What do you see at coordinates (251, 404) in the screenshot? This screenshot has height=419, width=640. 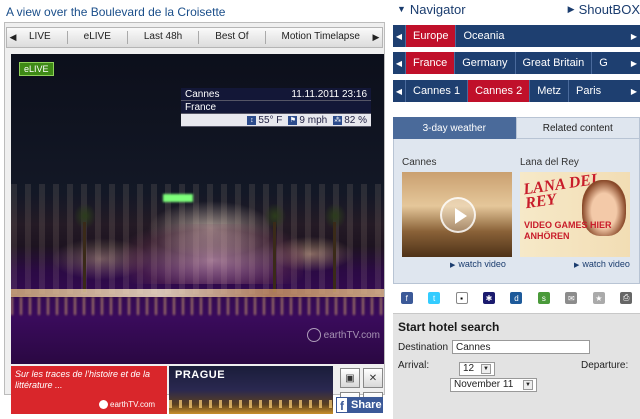 I see `bridge-lights` at bounding box center [251, 404].